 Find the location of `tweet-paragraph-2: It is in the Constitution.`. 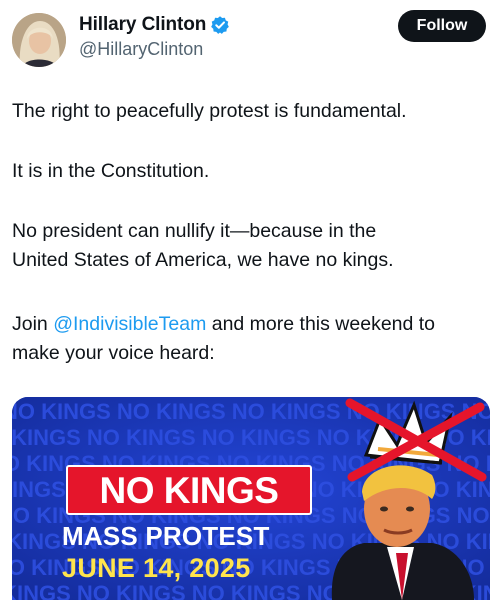

tweet-paragraph-2: It is in the Constitution. is located at coordinates (111, 171).